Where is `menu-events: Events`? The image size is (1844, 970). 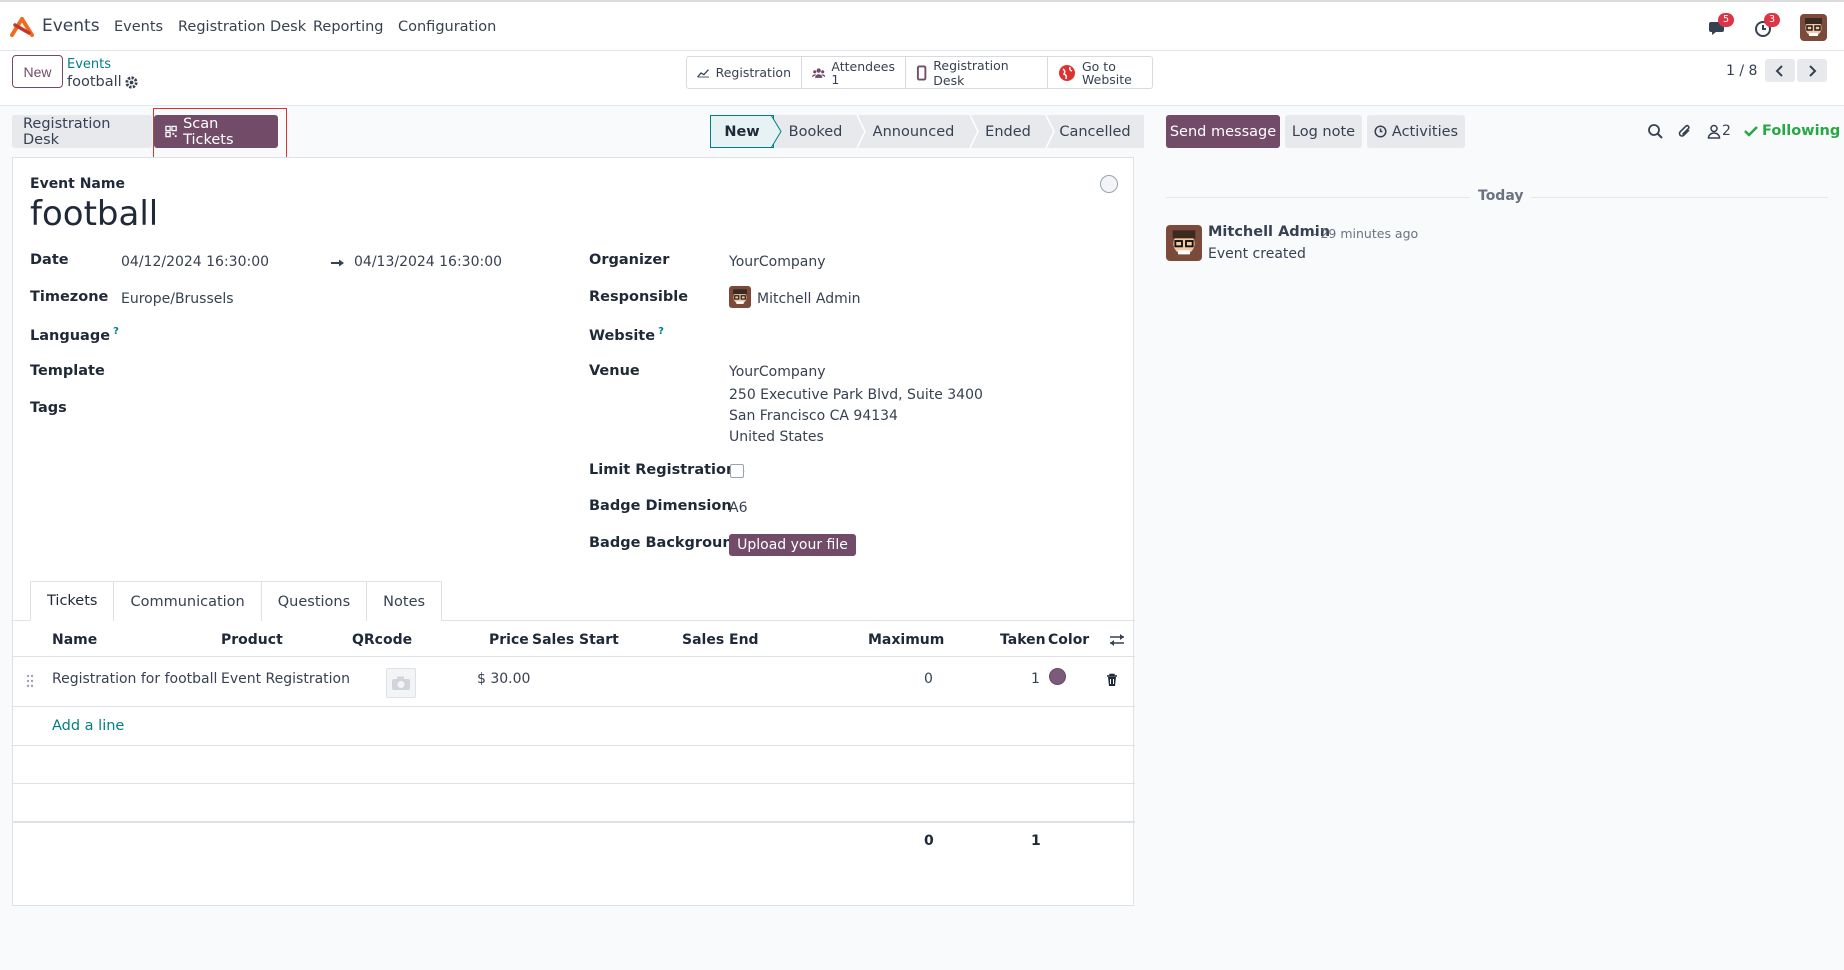 menu-events: Events is located at coordinates (138, 27).